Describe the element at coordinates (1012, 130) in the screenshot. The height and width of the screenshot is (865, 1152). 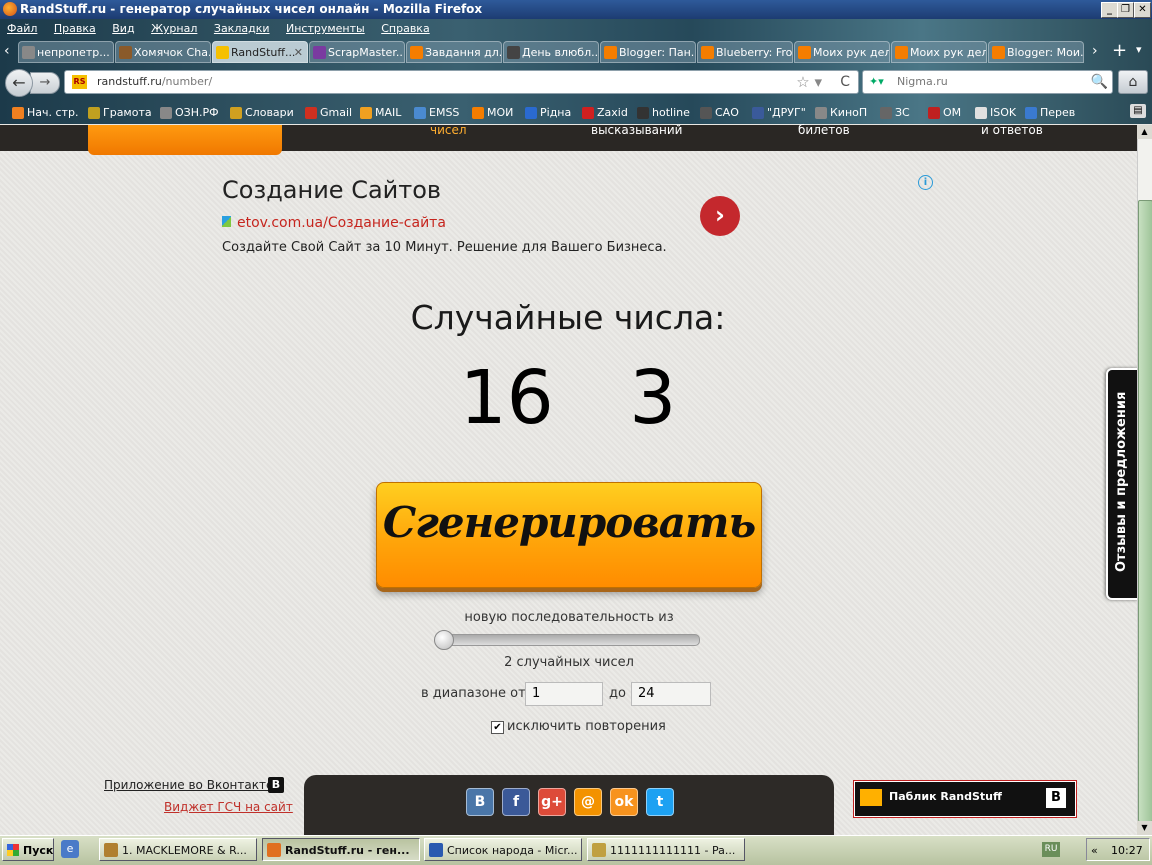
I see `nav-link-answers: и ответов` at that location.